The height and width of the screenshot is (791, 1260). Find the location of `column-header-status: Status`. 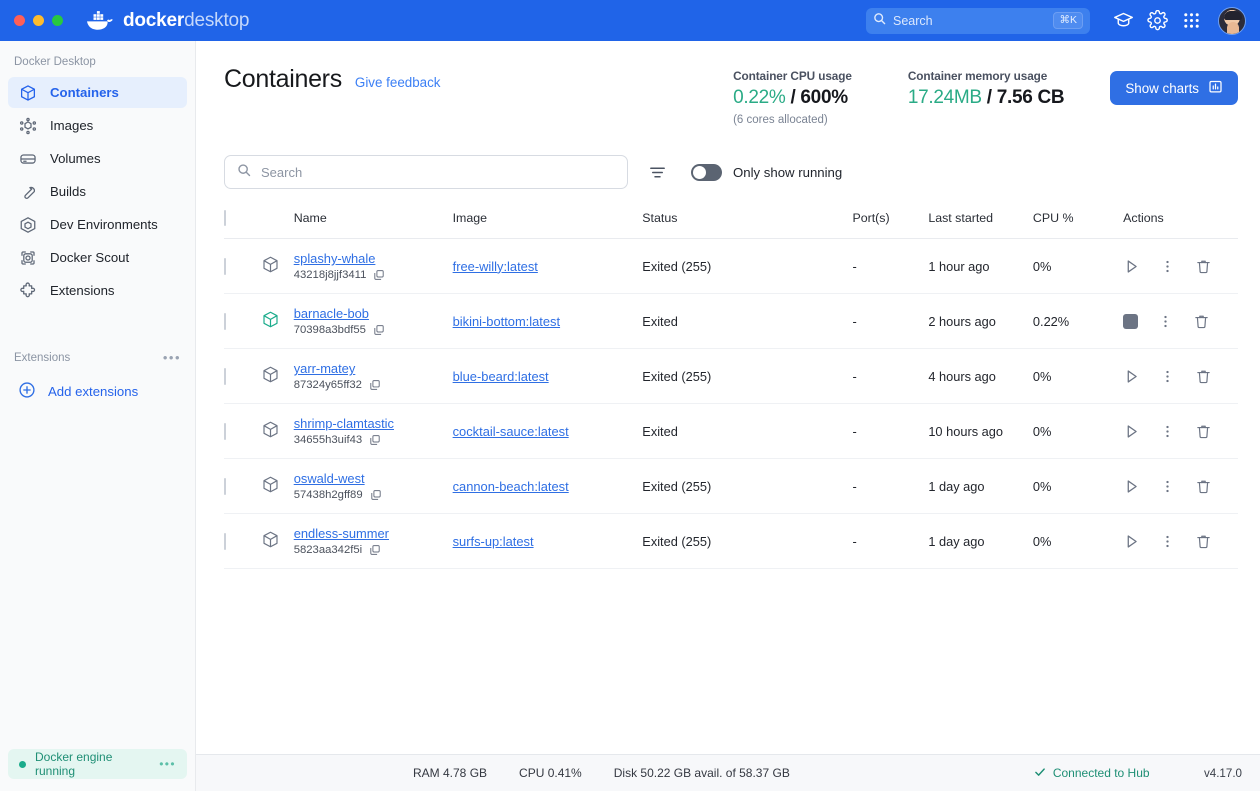

column-header-status: Status is located at coordinates (747, 225).